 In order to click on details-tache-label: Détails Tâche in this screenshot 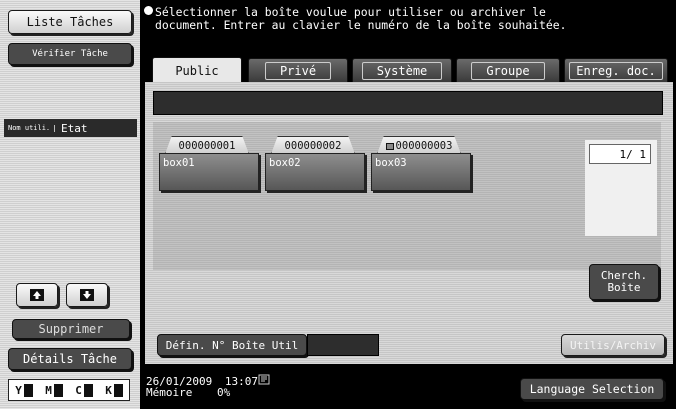, I will do `click(70, 359)`.